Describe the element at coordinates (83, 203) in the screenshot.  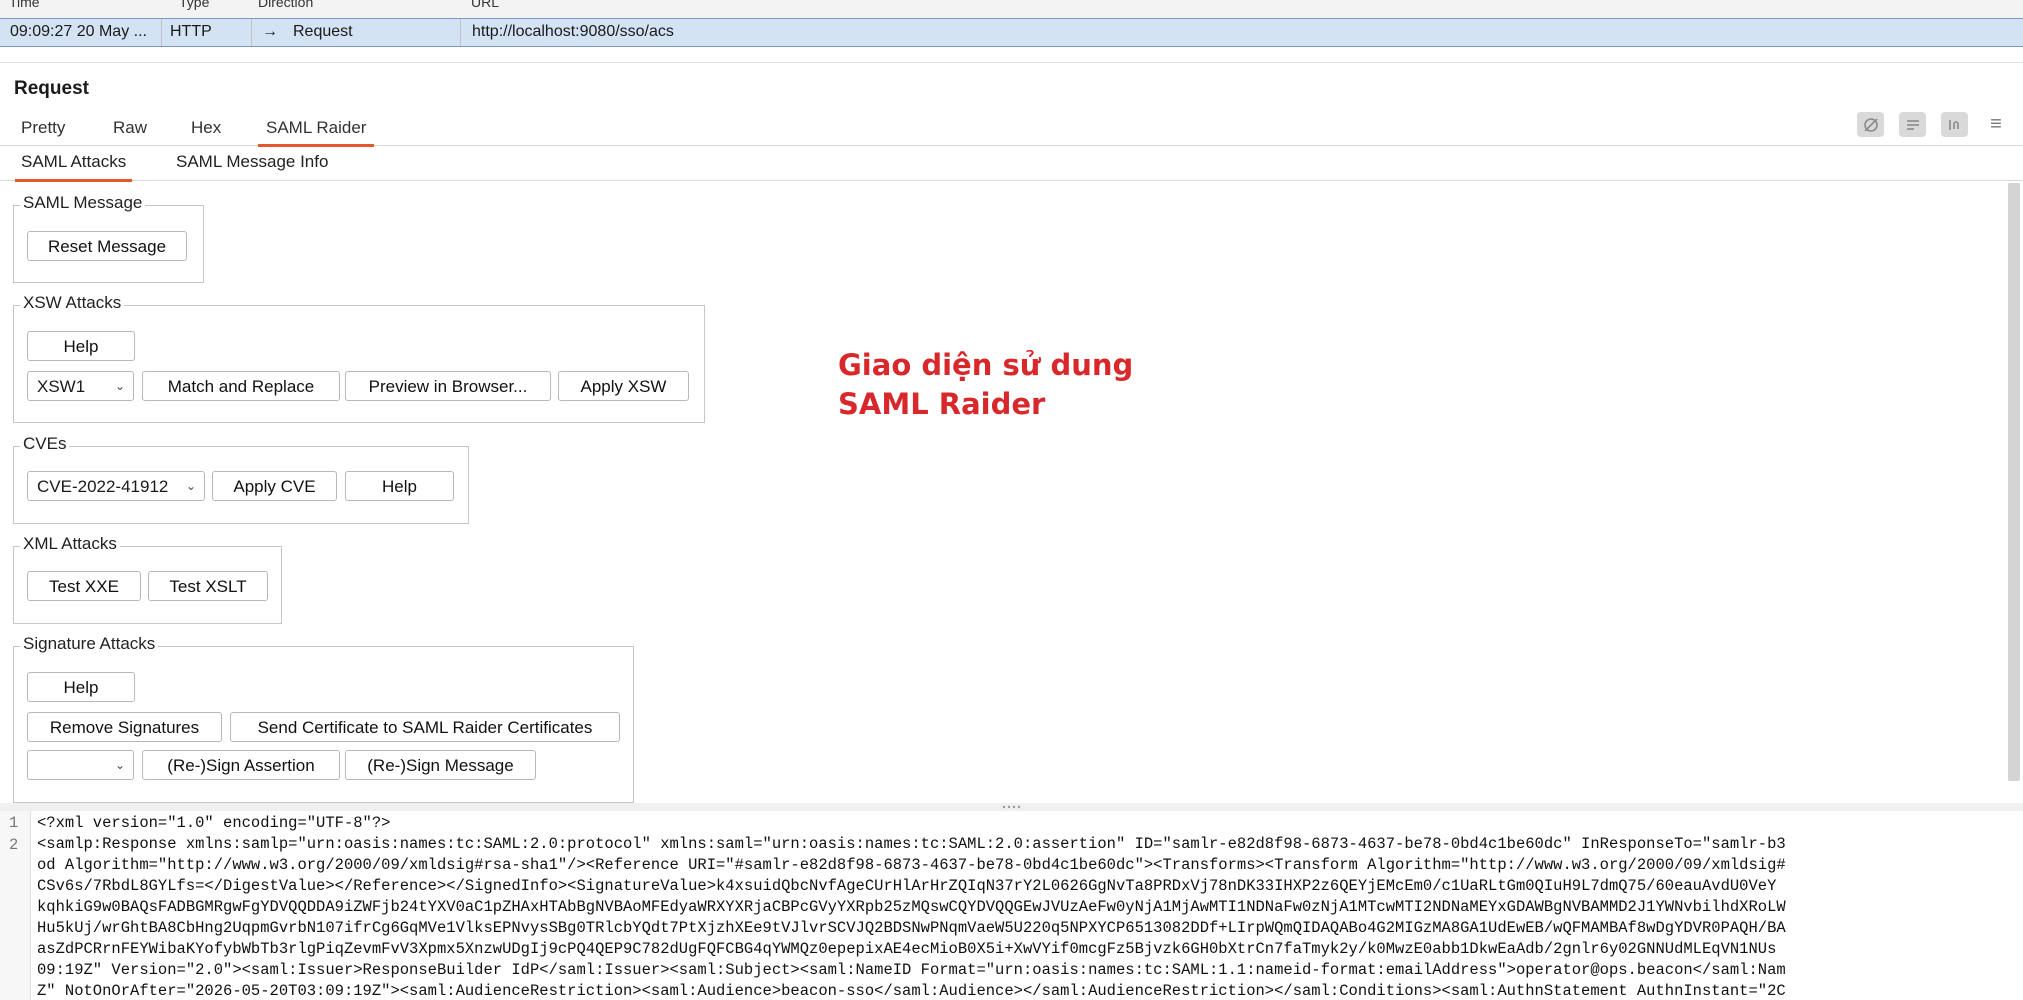
I see `group-legend: SAML Message` at that location.